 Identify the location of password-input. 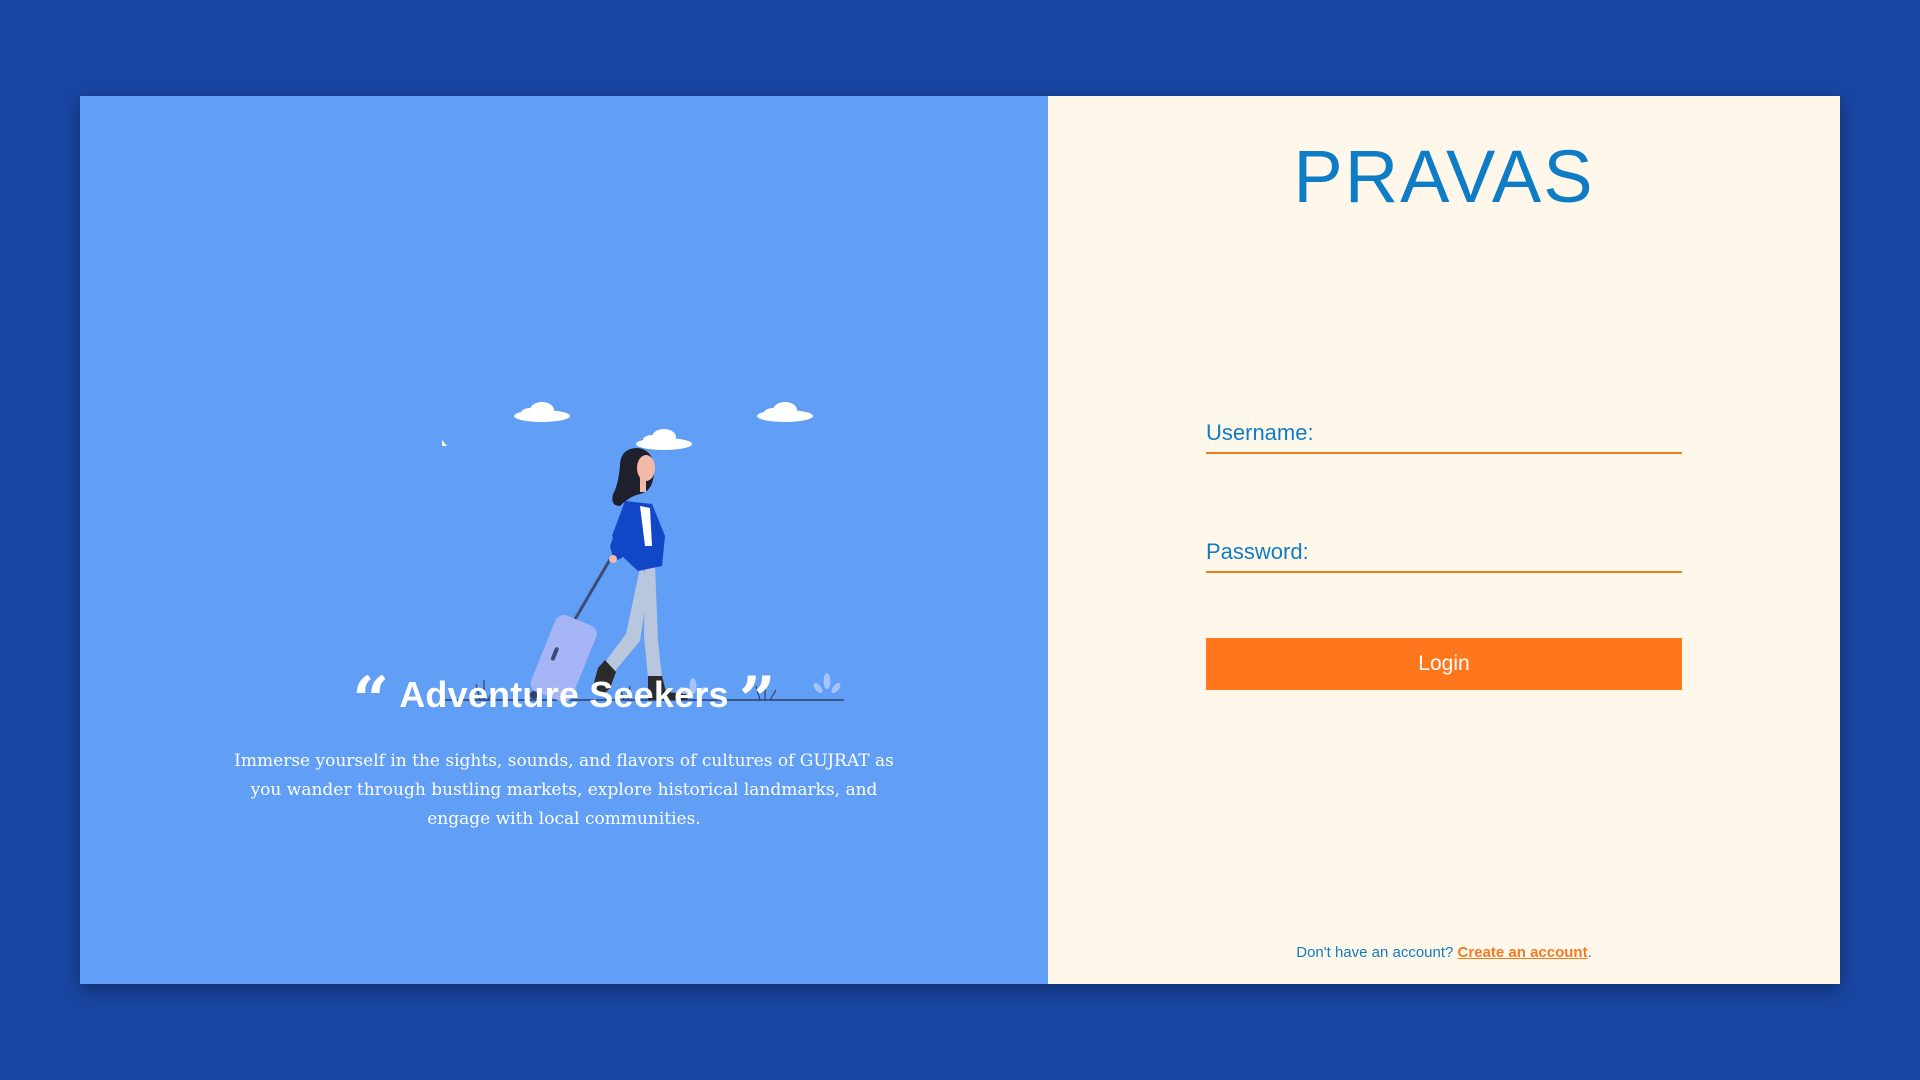
(1495, 556).